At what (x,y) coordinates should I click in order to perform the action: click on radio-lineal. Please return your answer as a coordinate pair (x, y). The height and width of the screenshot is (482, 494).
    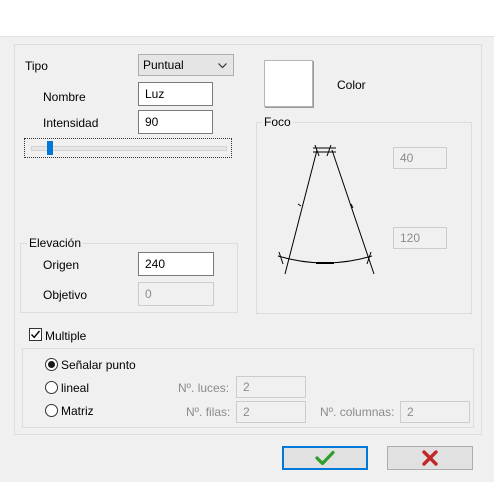
    Looking at the image, I should click on (51, 387).